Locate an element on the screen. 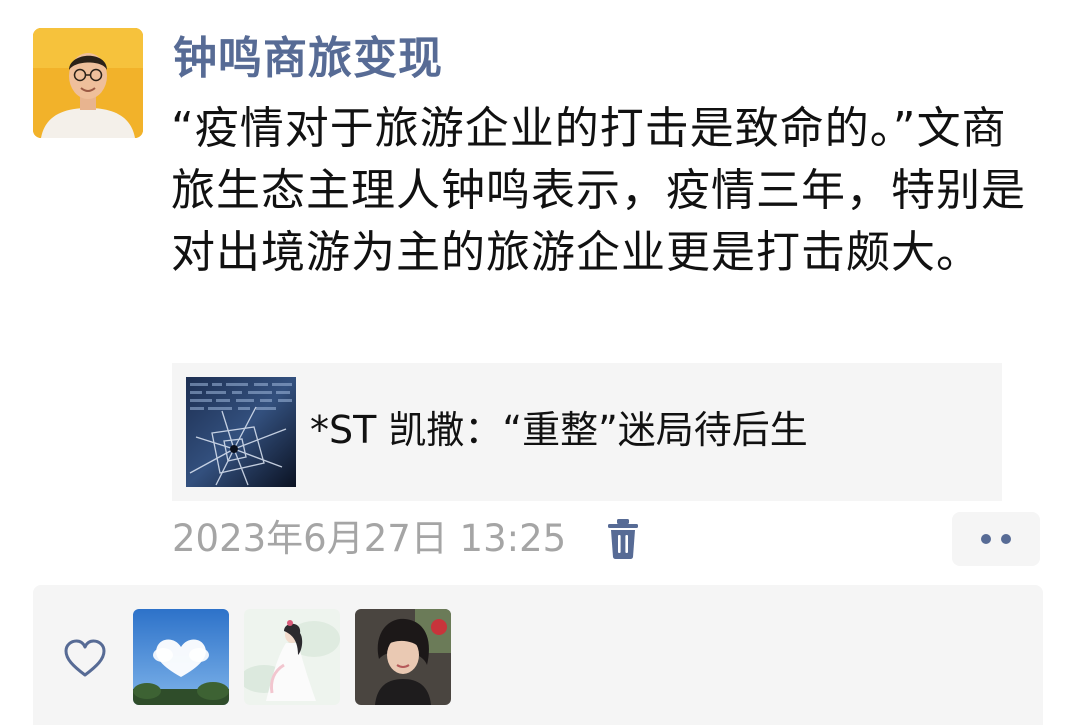 Image resolution: width=1080 pixels, height=725 pixels. author-avatar is located at coordinates (88, 83).